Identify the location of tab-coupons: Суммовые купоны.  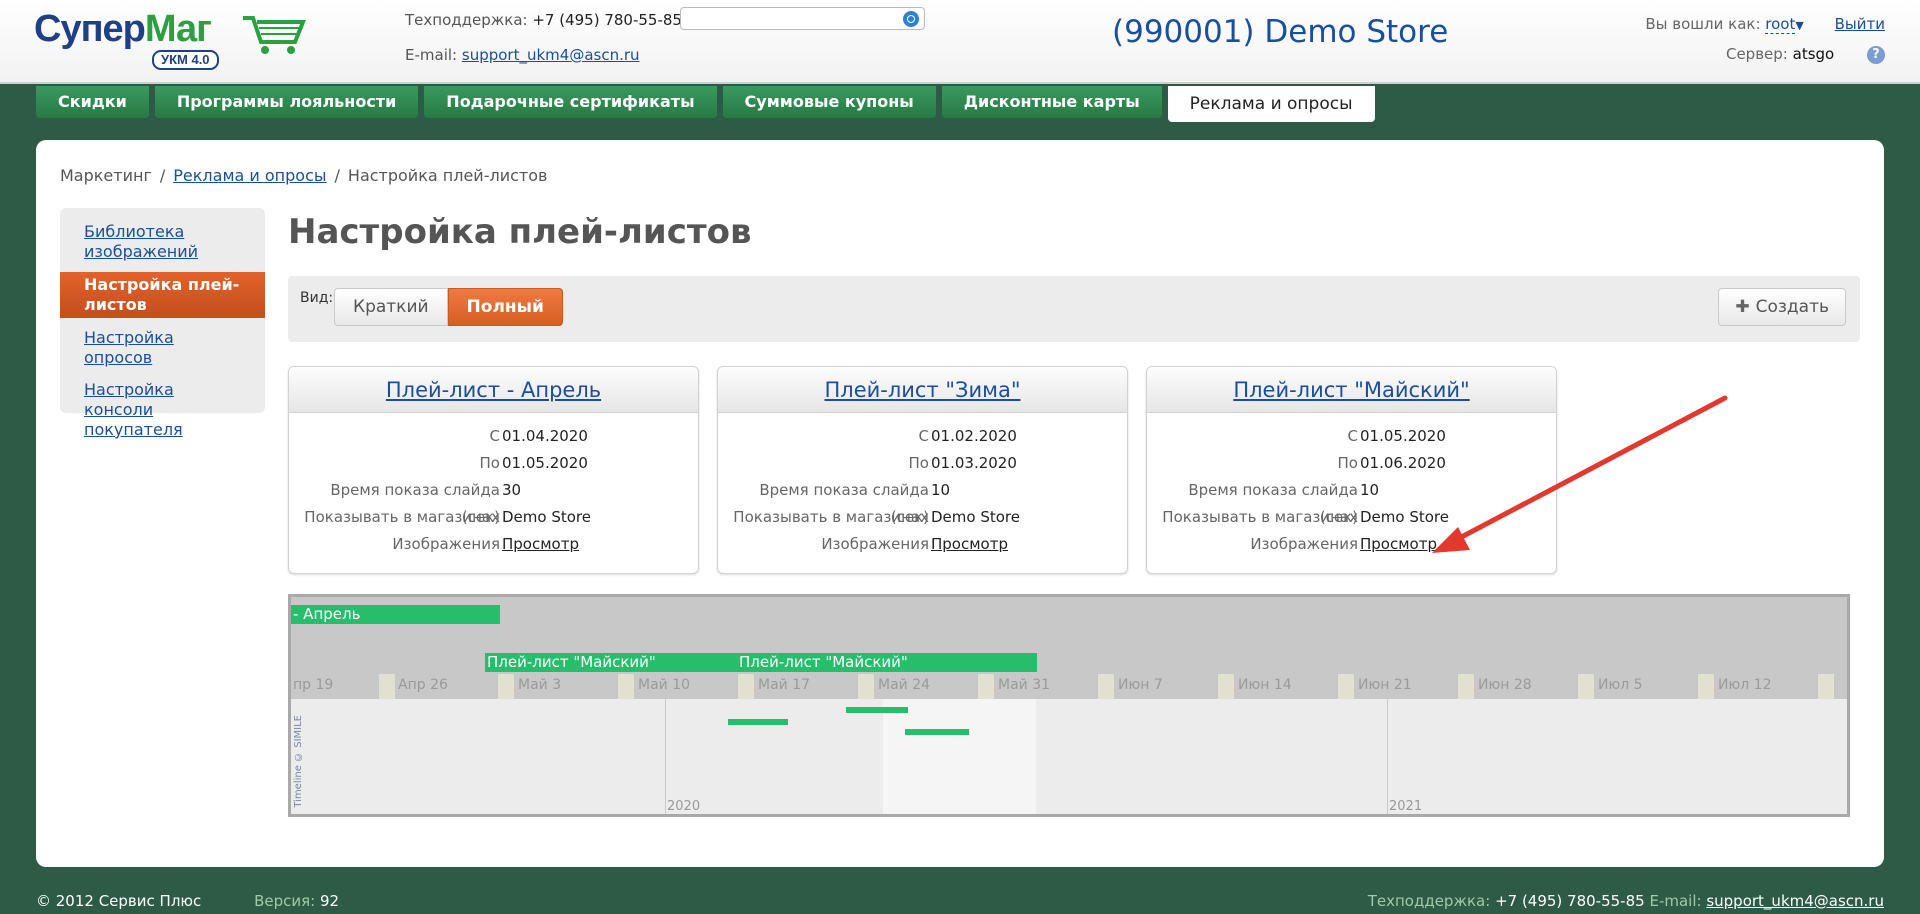
(829, 102).